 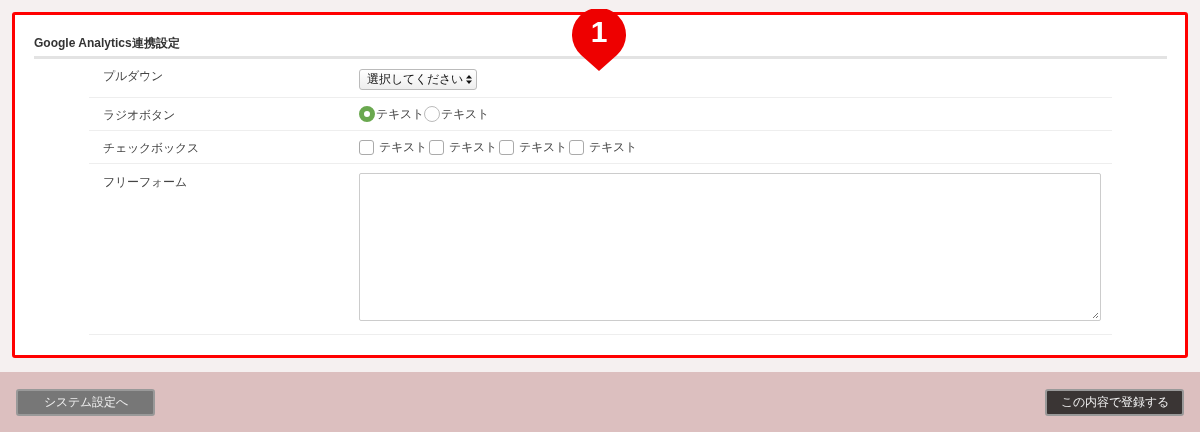 I want to click on resize-grip-icon, so click(x=1095, y=315).